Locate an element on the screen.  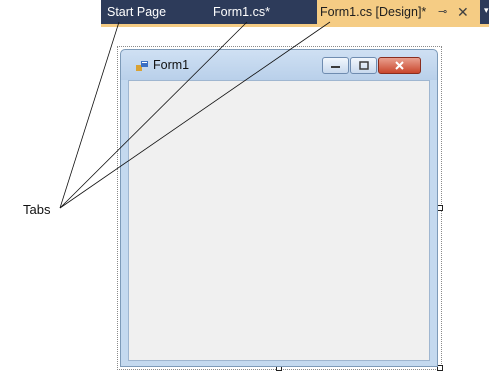
form-titlebar: Form1 is located at coordinates (279, 65).